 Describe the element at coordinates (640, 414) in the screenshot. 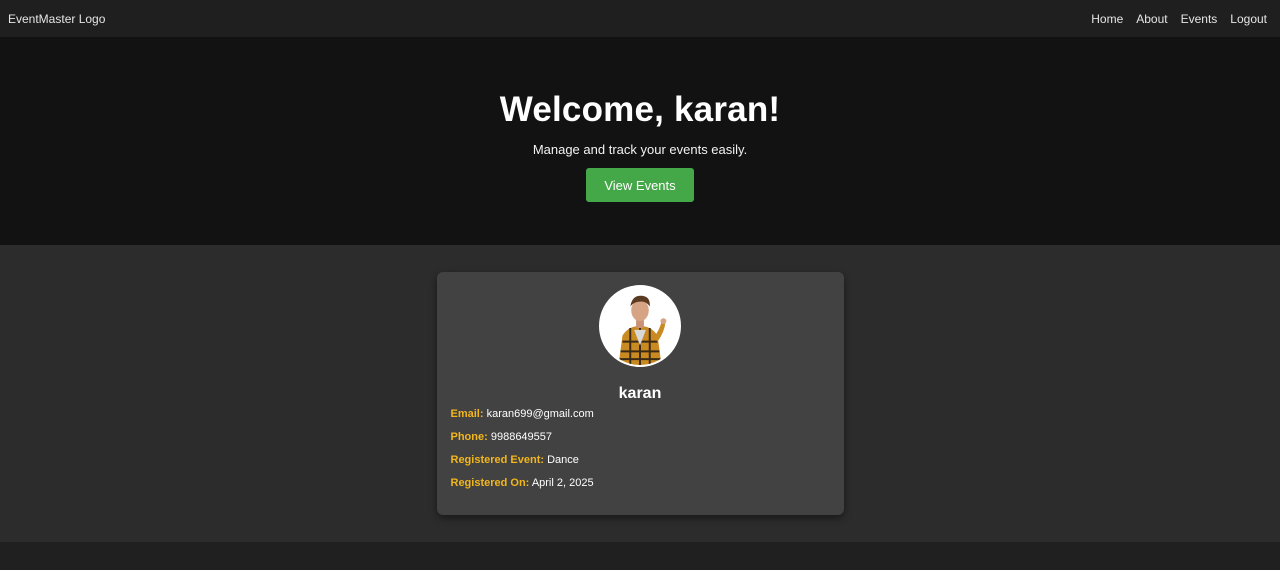

I see `email-row: Email: karan699@gmail.com` at that location.